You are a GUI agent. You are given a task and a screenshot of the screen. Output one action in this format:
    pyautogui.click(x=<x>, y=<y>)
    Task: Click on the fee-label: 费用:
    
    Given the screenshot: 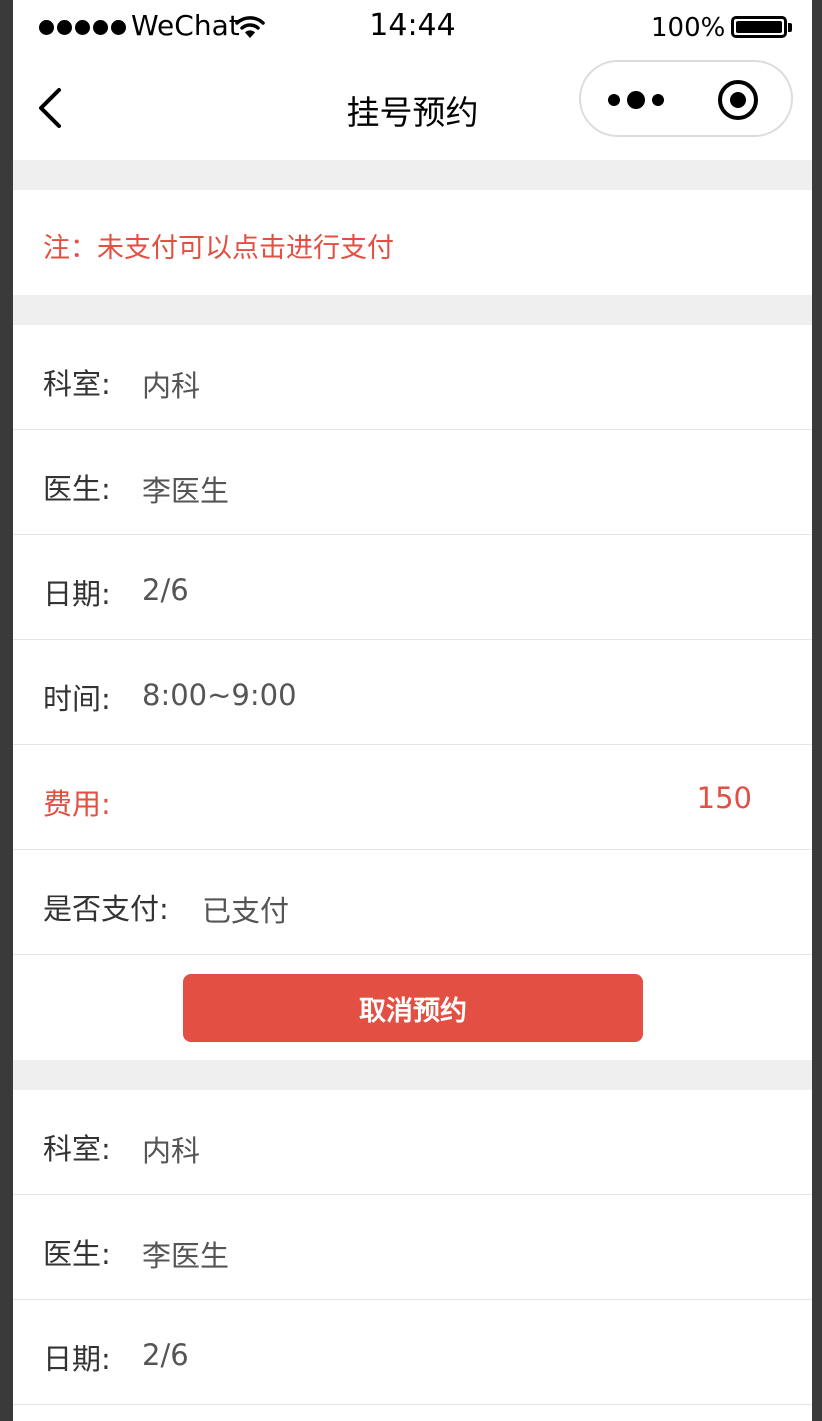 What is the action you would take?
    pyautogui.click(x=77, y=804)
    